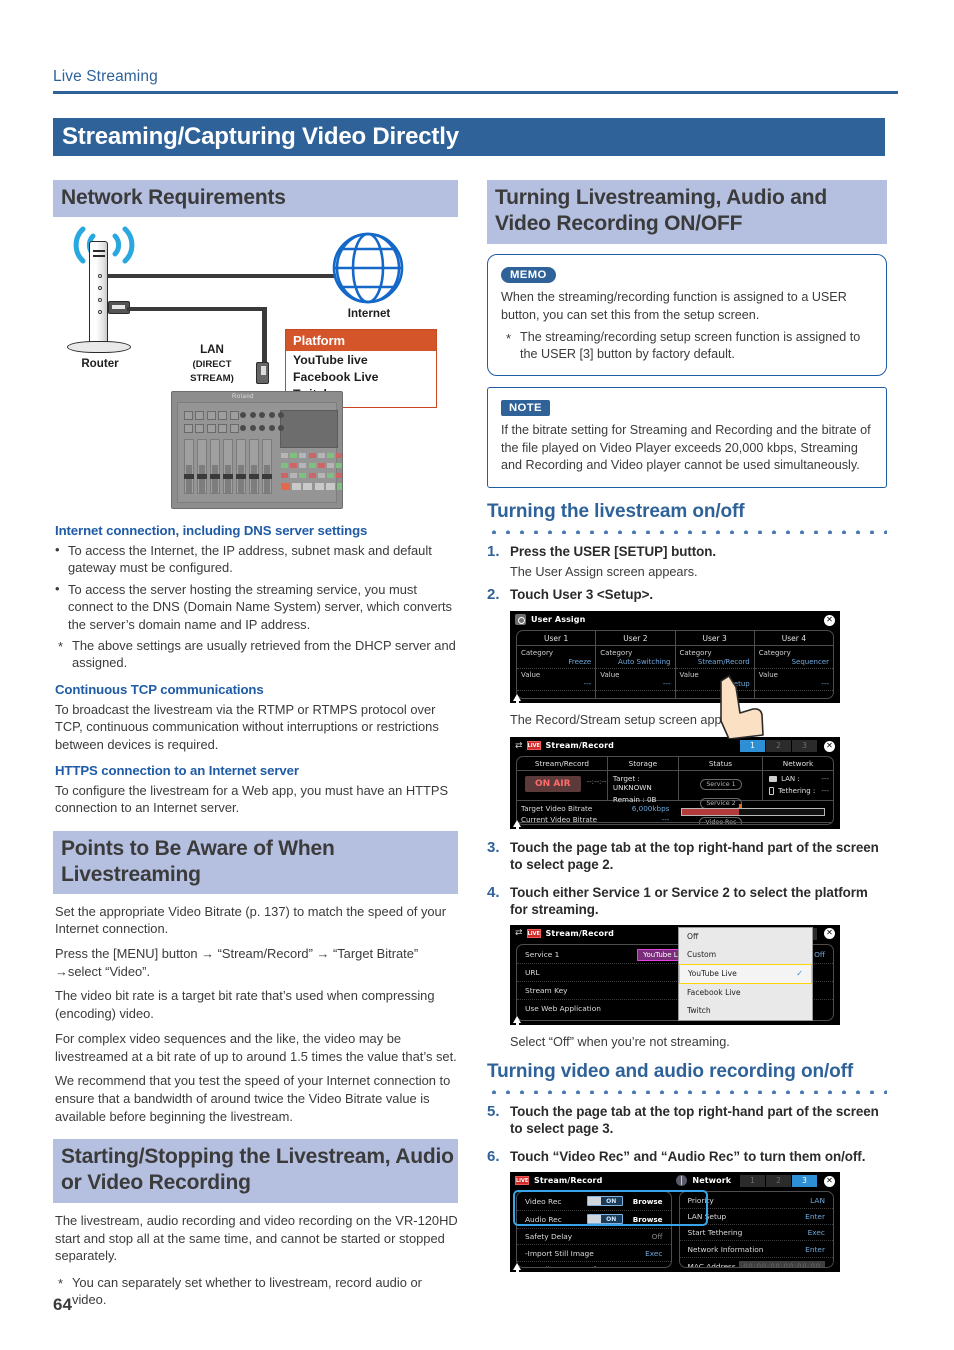 Image resolution: width=954 pixels, height=1350 pixels. What do you see at coordinates (62, 1304) in the screenshot?
I see `page-number: 64` at bounding box center [62, 1304].